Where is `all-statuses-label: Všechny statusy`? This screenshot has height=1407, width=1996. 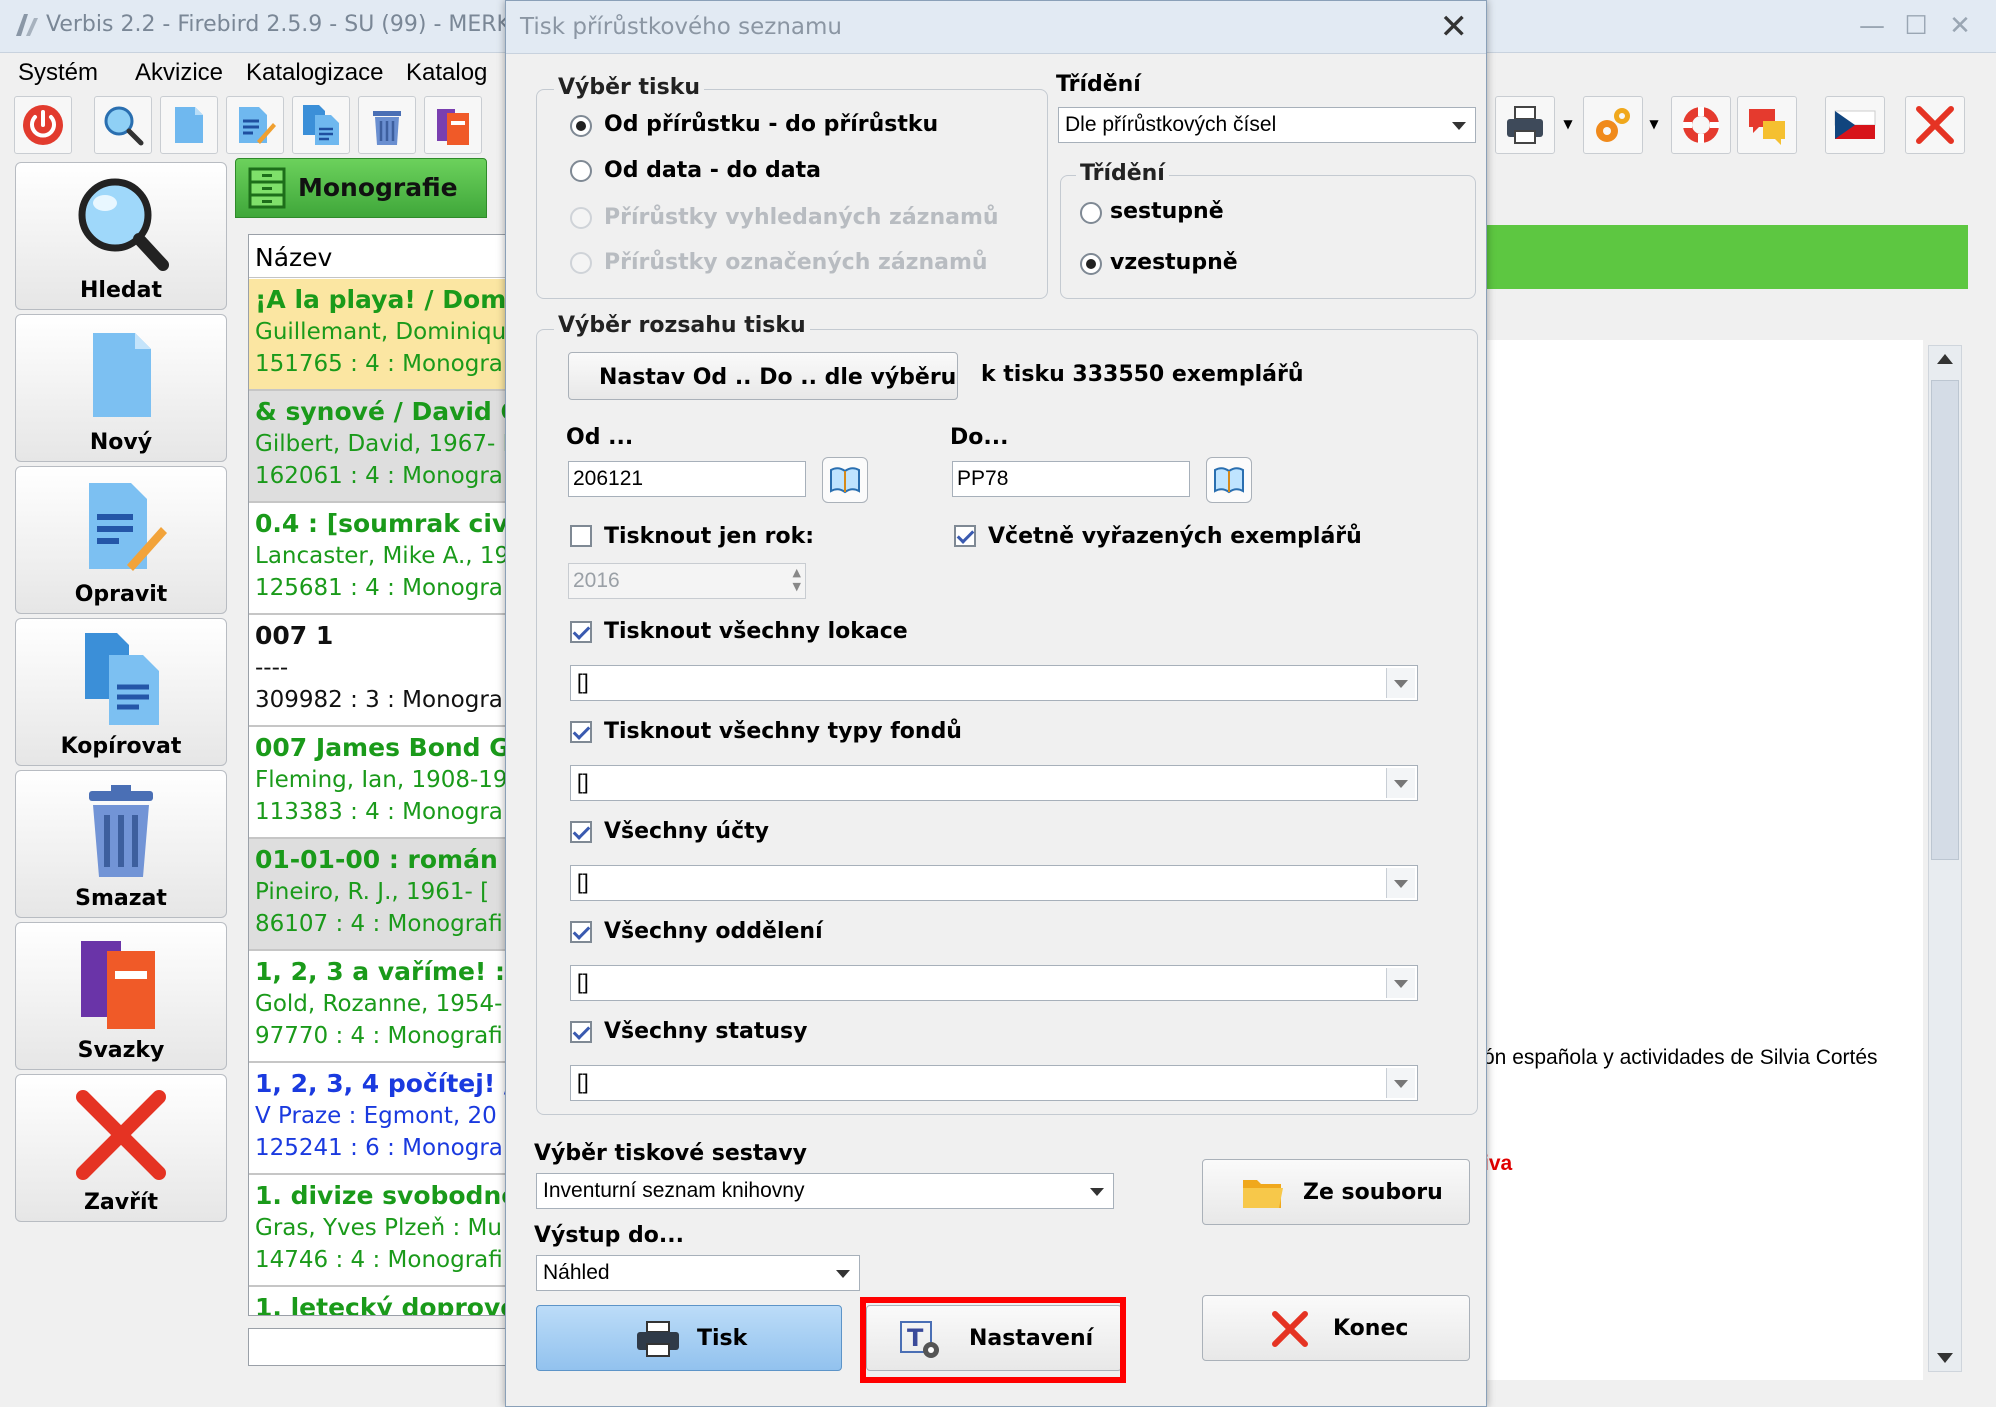 all-statuses-label: Všechny statusy is located at coordinates (705, 1031).